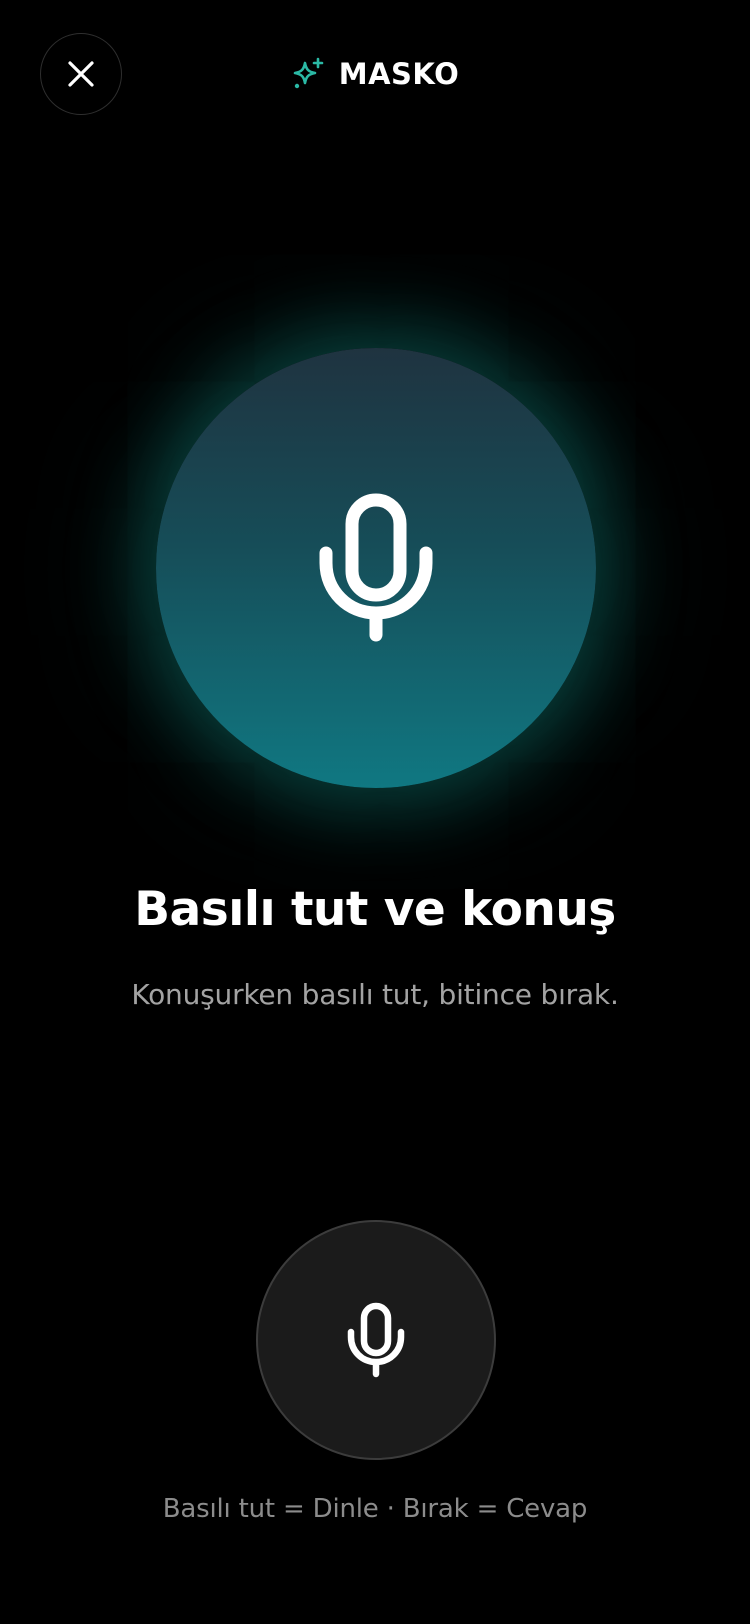 The image size is (750, 1624). I want to click on page-subtitle: Konuşurken basılı tut, bitince bırak., so click(375, 994).